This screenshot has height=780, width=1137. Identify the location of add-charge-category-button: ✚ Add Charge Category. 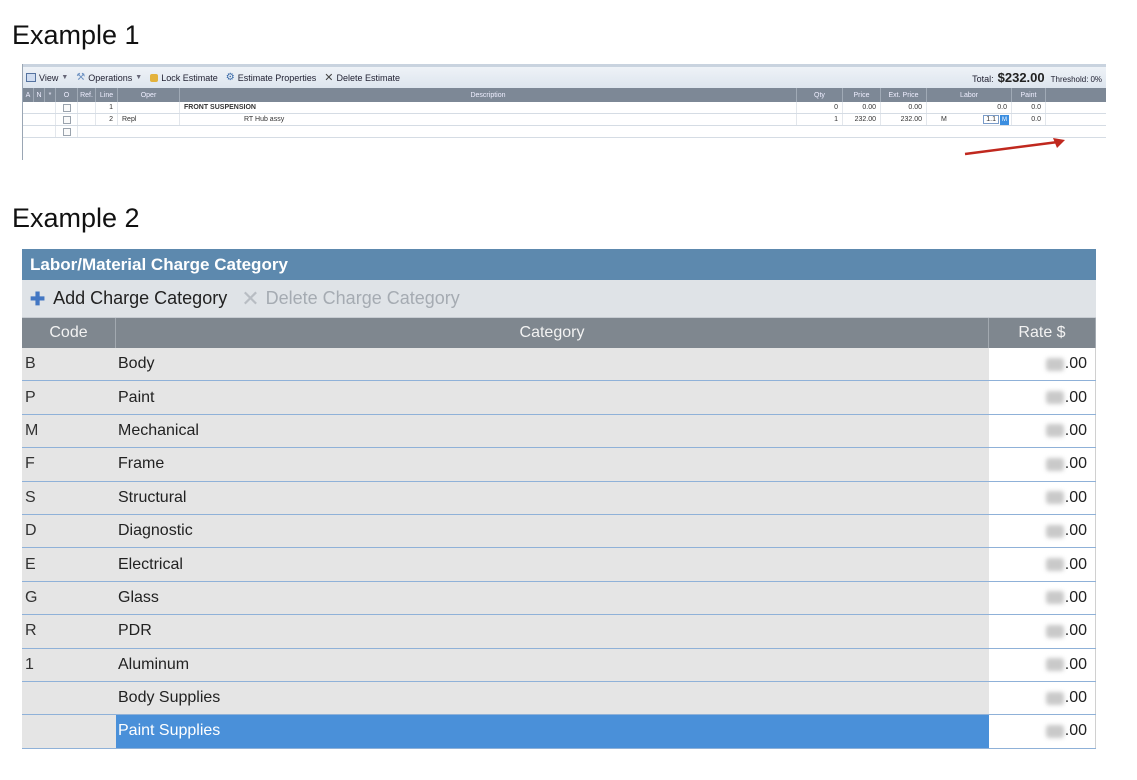
(128, 298).